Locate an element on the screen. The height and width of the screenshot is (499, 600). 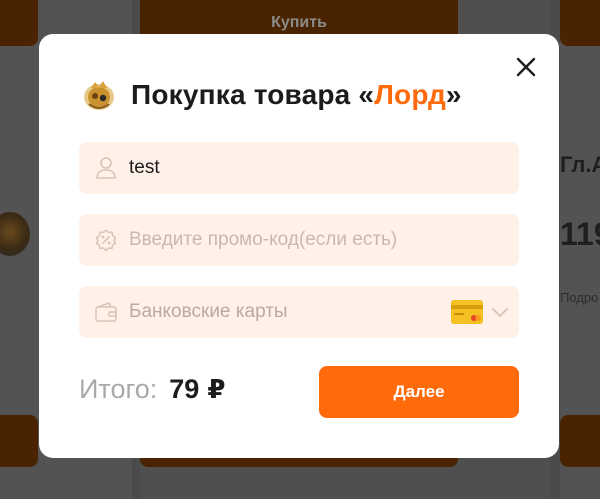
background-button-bottom-right is located at coordinates (580, 441).